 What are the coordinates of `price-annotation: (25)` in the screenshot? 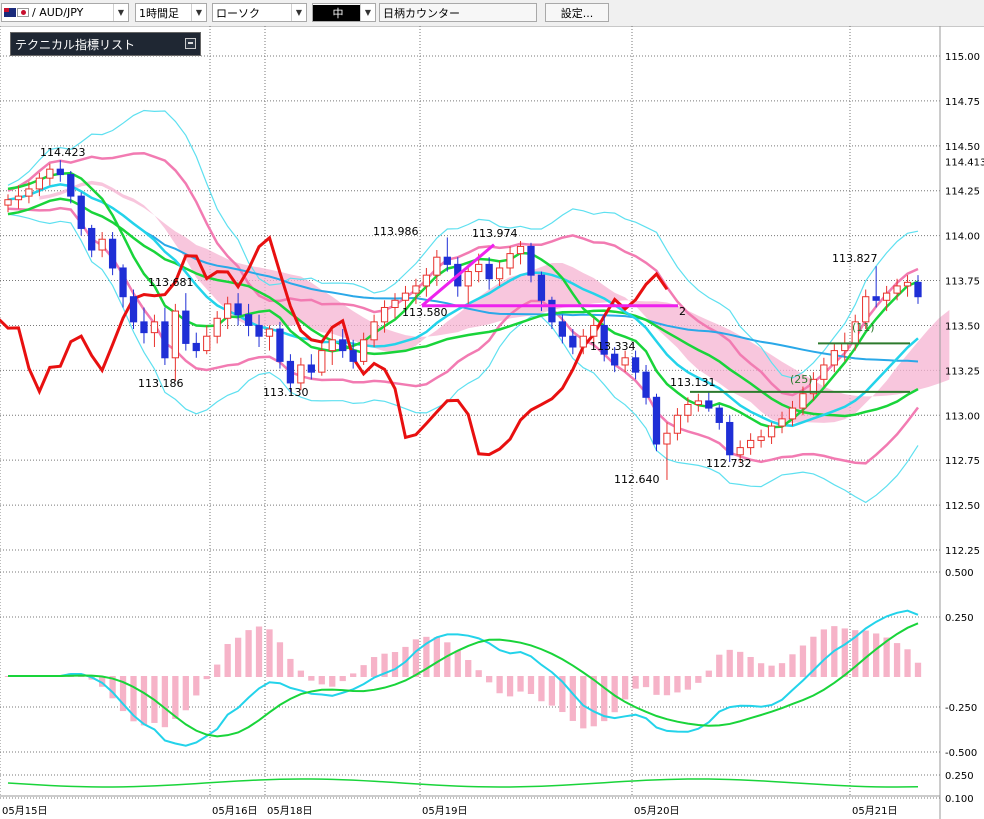 It's located at (801, 379).